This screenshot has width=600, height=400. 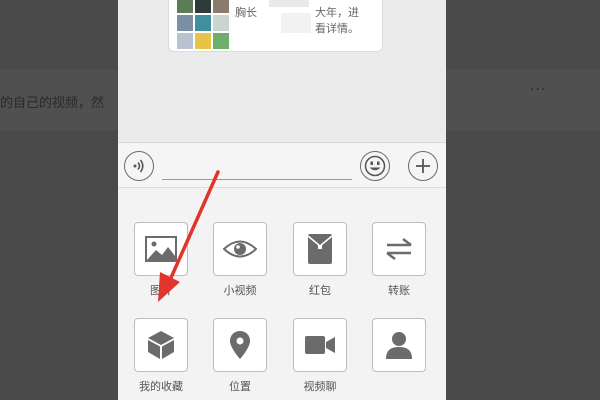 I want to click on video-button, so click(x=240, y=249).